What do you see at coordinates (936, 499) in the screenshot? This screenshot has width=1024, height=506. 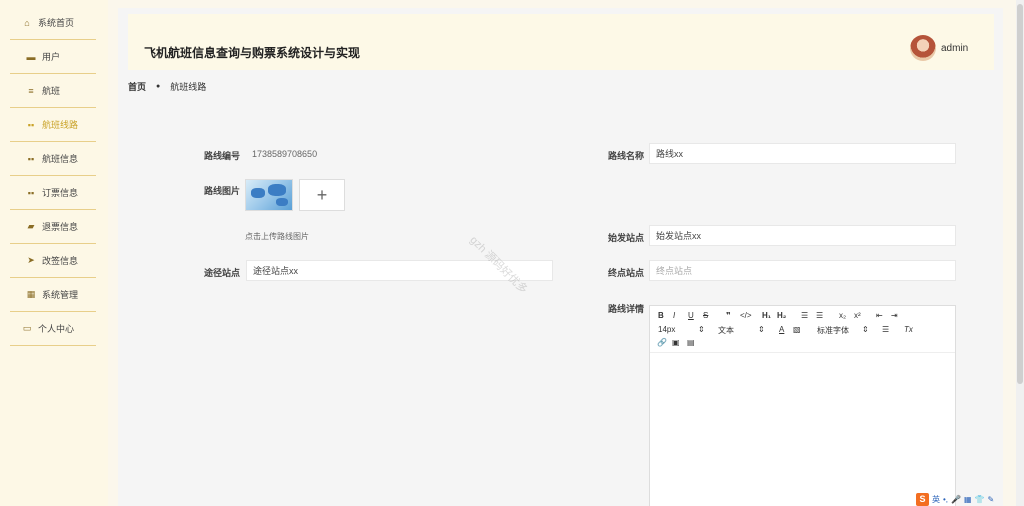 I see `ime-language-label: 英` at bounding box center [936, 499].